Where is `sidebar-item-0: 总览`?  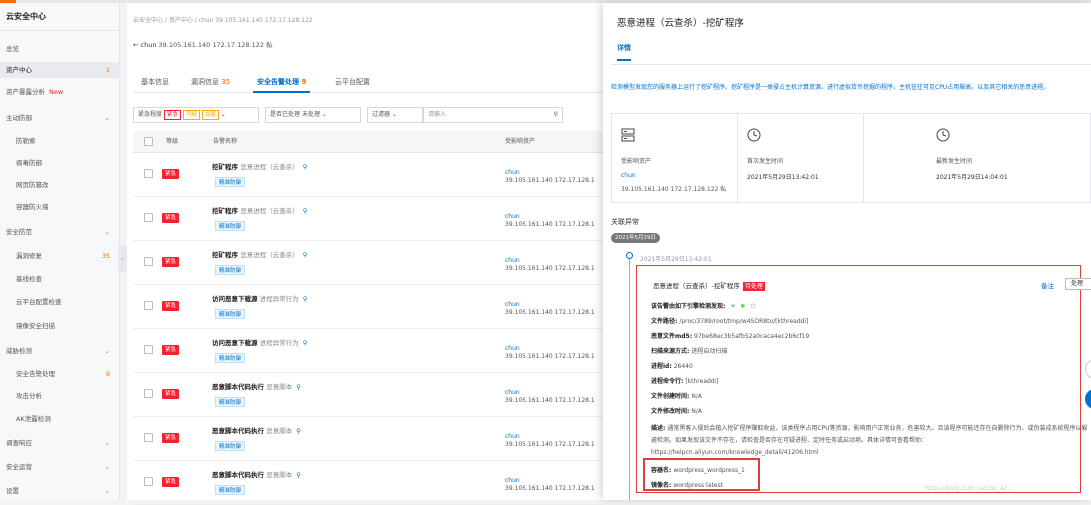
sidebar-item-0: 总览 is located at coordinates (60, 49).